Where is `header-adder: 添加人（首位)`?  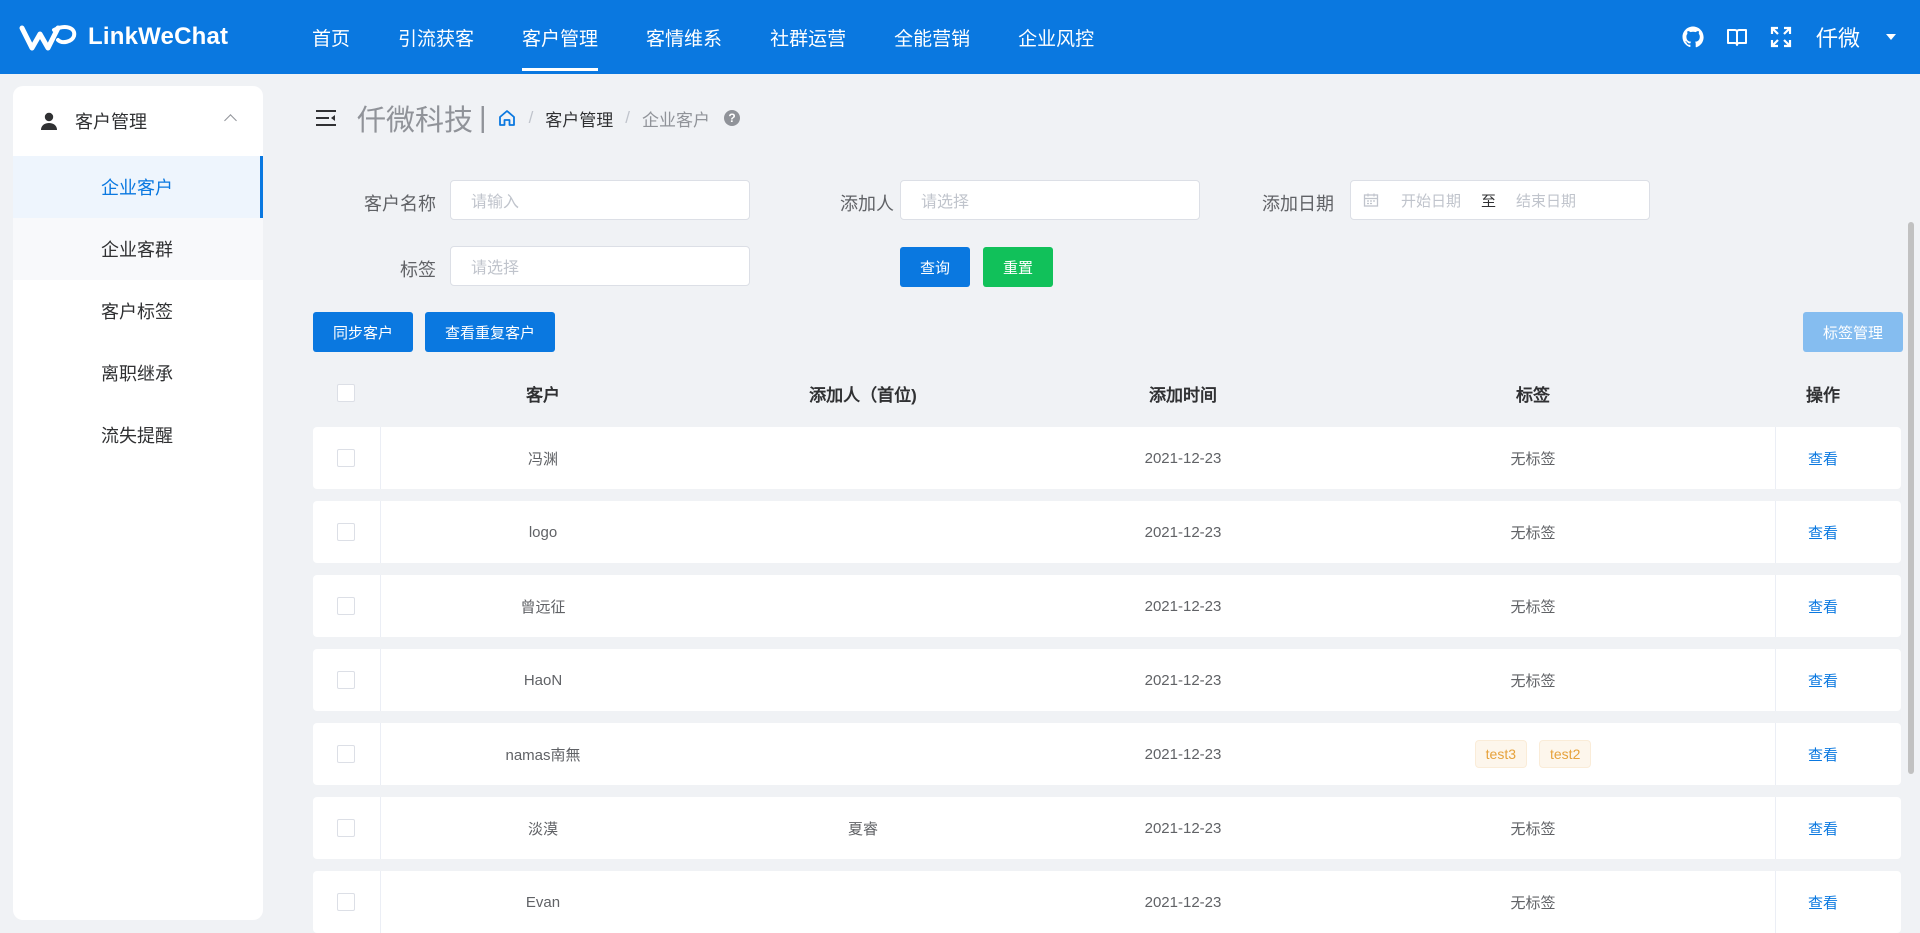
header-adder: 添加人（首位) is located at coordinates (863, 395).